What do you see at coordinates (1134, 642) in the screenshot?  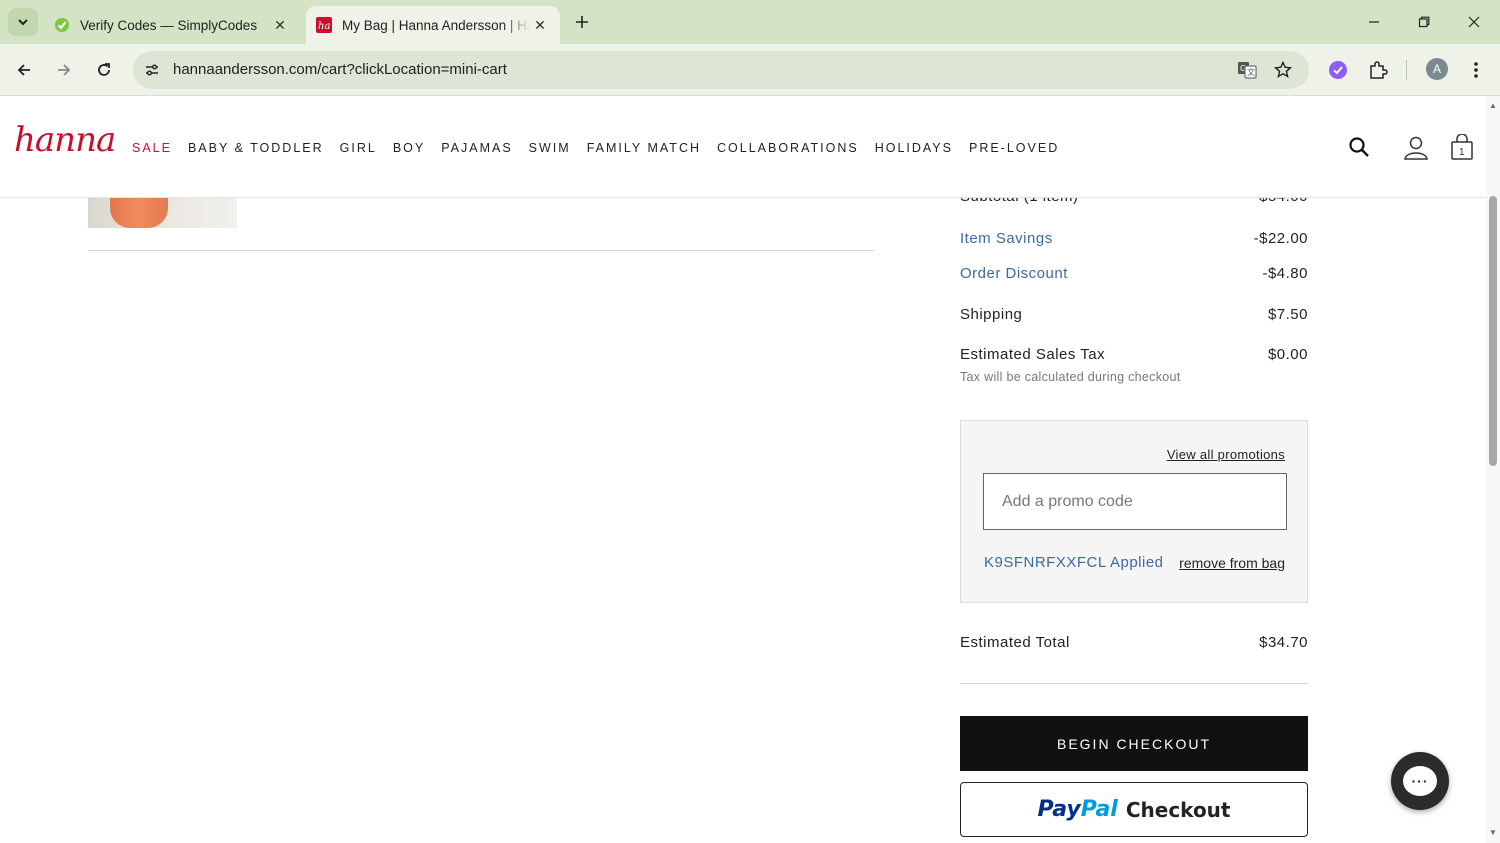 I see `estimated-total-row: Estimated Total $34.70` at bounding box center [1134, 642].